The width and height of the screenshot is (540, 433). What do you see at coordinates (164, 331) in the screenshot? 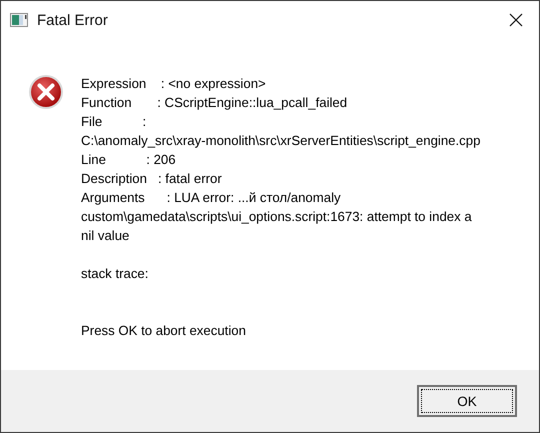
I see `message-line: Press OK to abort execution` at bounding box center [164, 331].